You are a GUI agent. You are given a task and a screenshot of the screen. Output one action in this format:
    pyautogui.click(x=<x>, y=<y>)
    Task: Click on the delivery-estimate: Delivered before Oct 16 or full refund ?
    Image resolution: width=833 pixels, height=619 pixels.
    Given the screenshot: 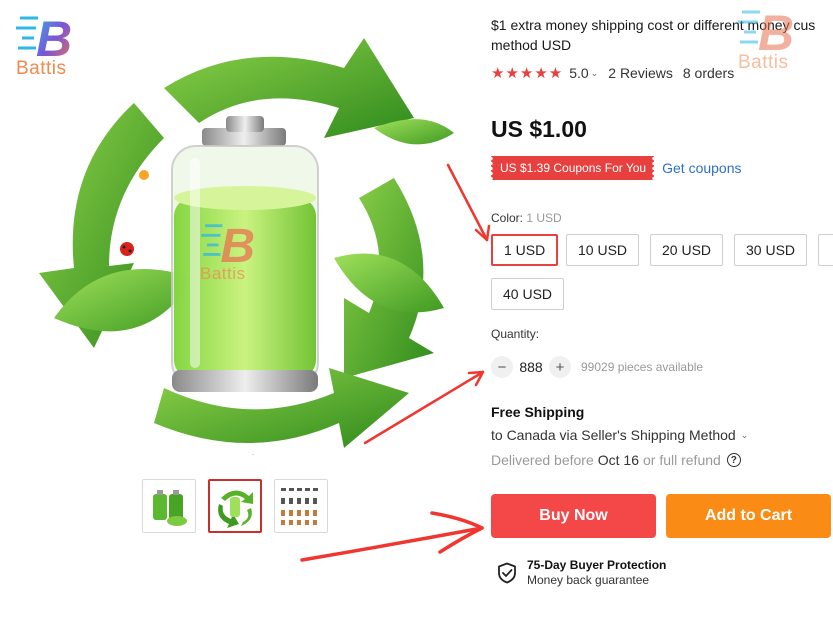 What is the action you would take?
    pyautogui.click(x=616, y=460)
    